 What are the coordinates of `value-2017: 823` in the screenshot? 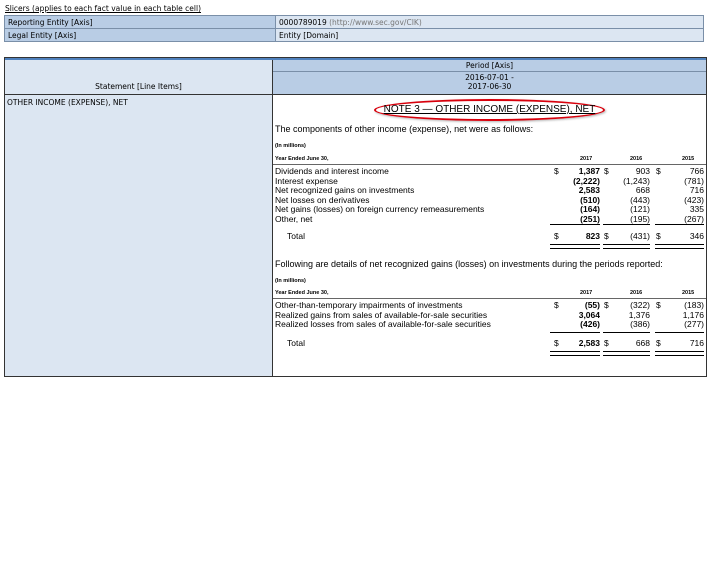 It's located at (592, 236).